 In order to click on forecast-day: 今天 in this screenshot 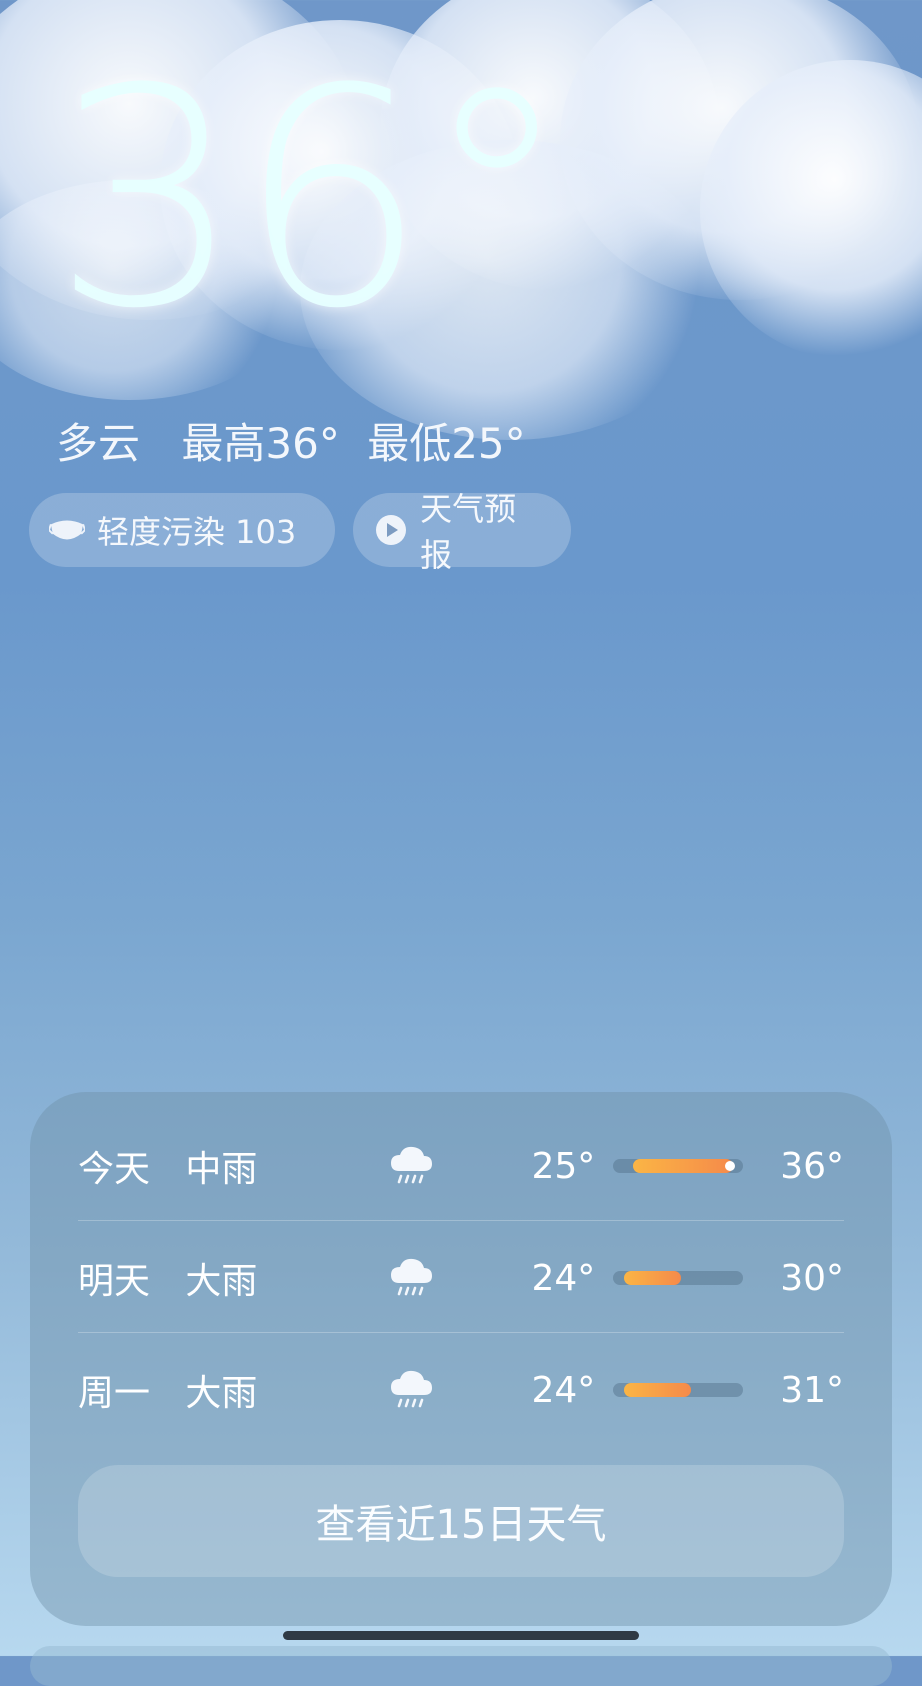, I will do `click(114, 1169)`.